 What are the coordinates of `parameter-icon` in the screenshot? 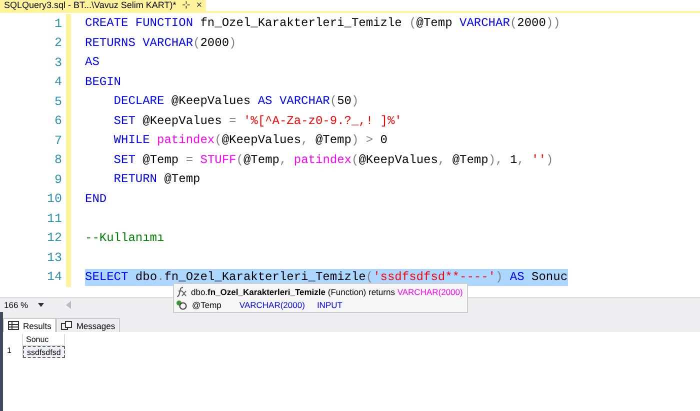 It's located at (182, 305).